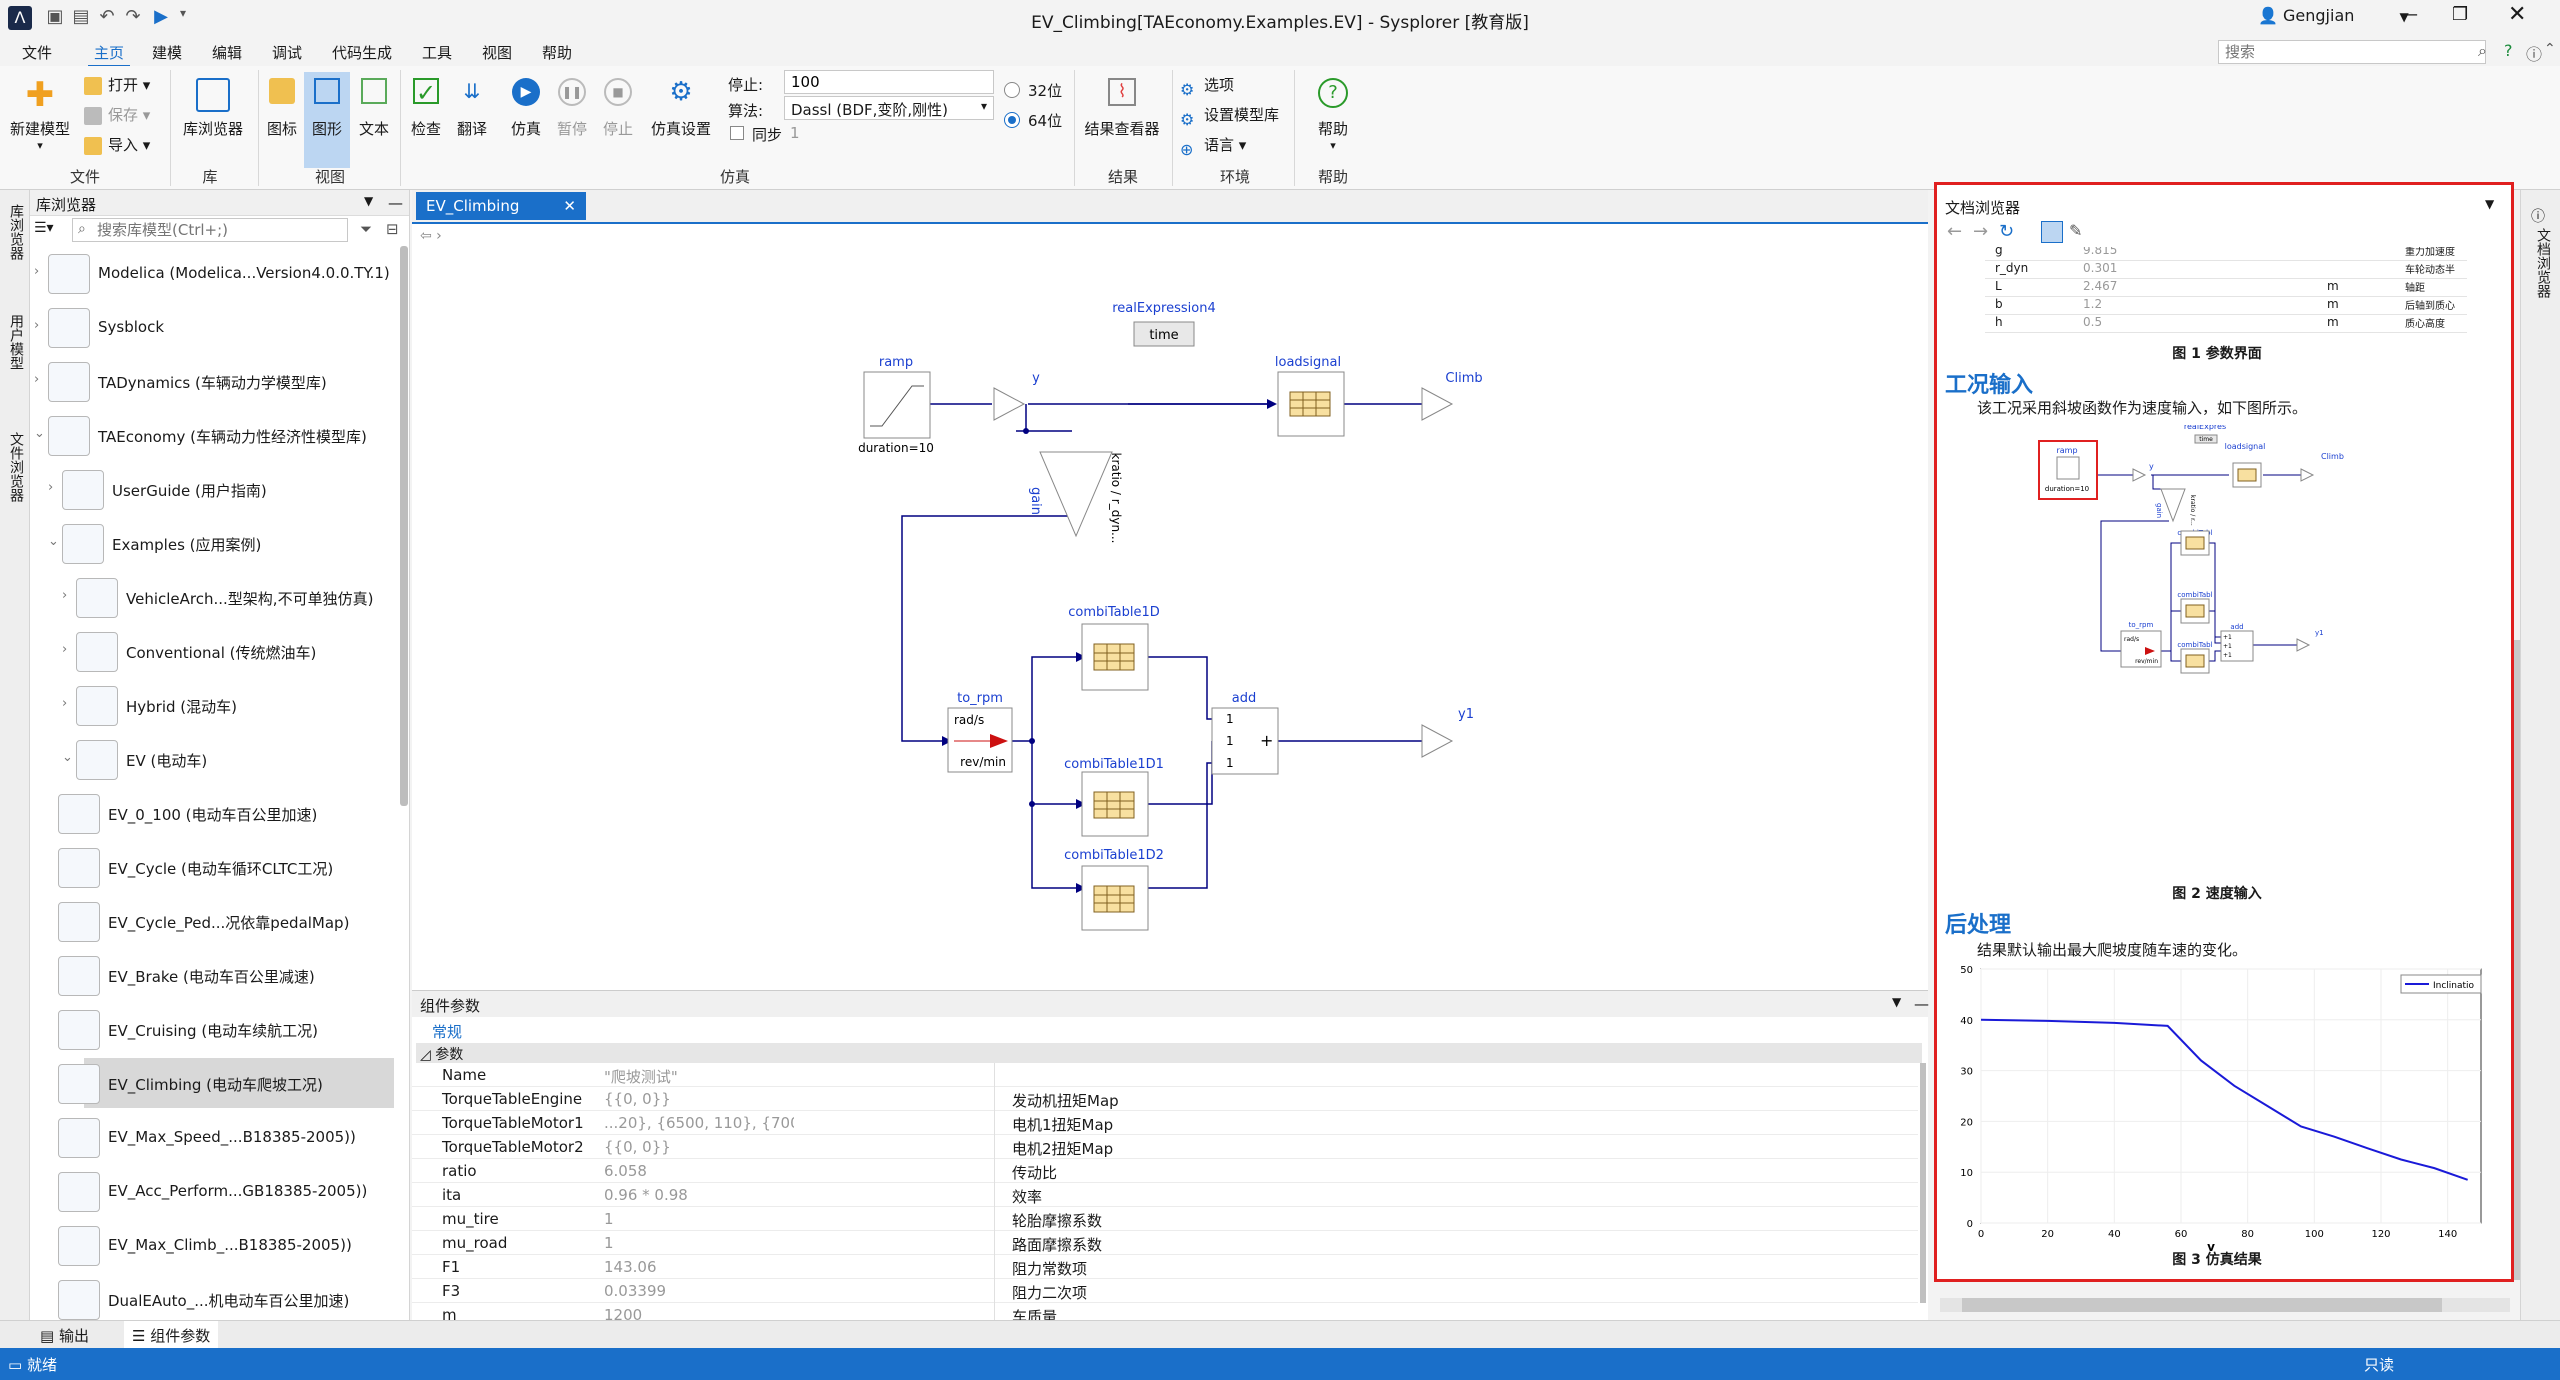  What do you see at coordinates (215, 651) in the screenshot?
I see `tree-item: › Conventional (传统燃油车)` at bounding box center [215, 651].